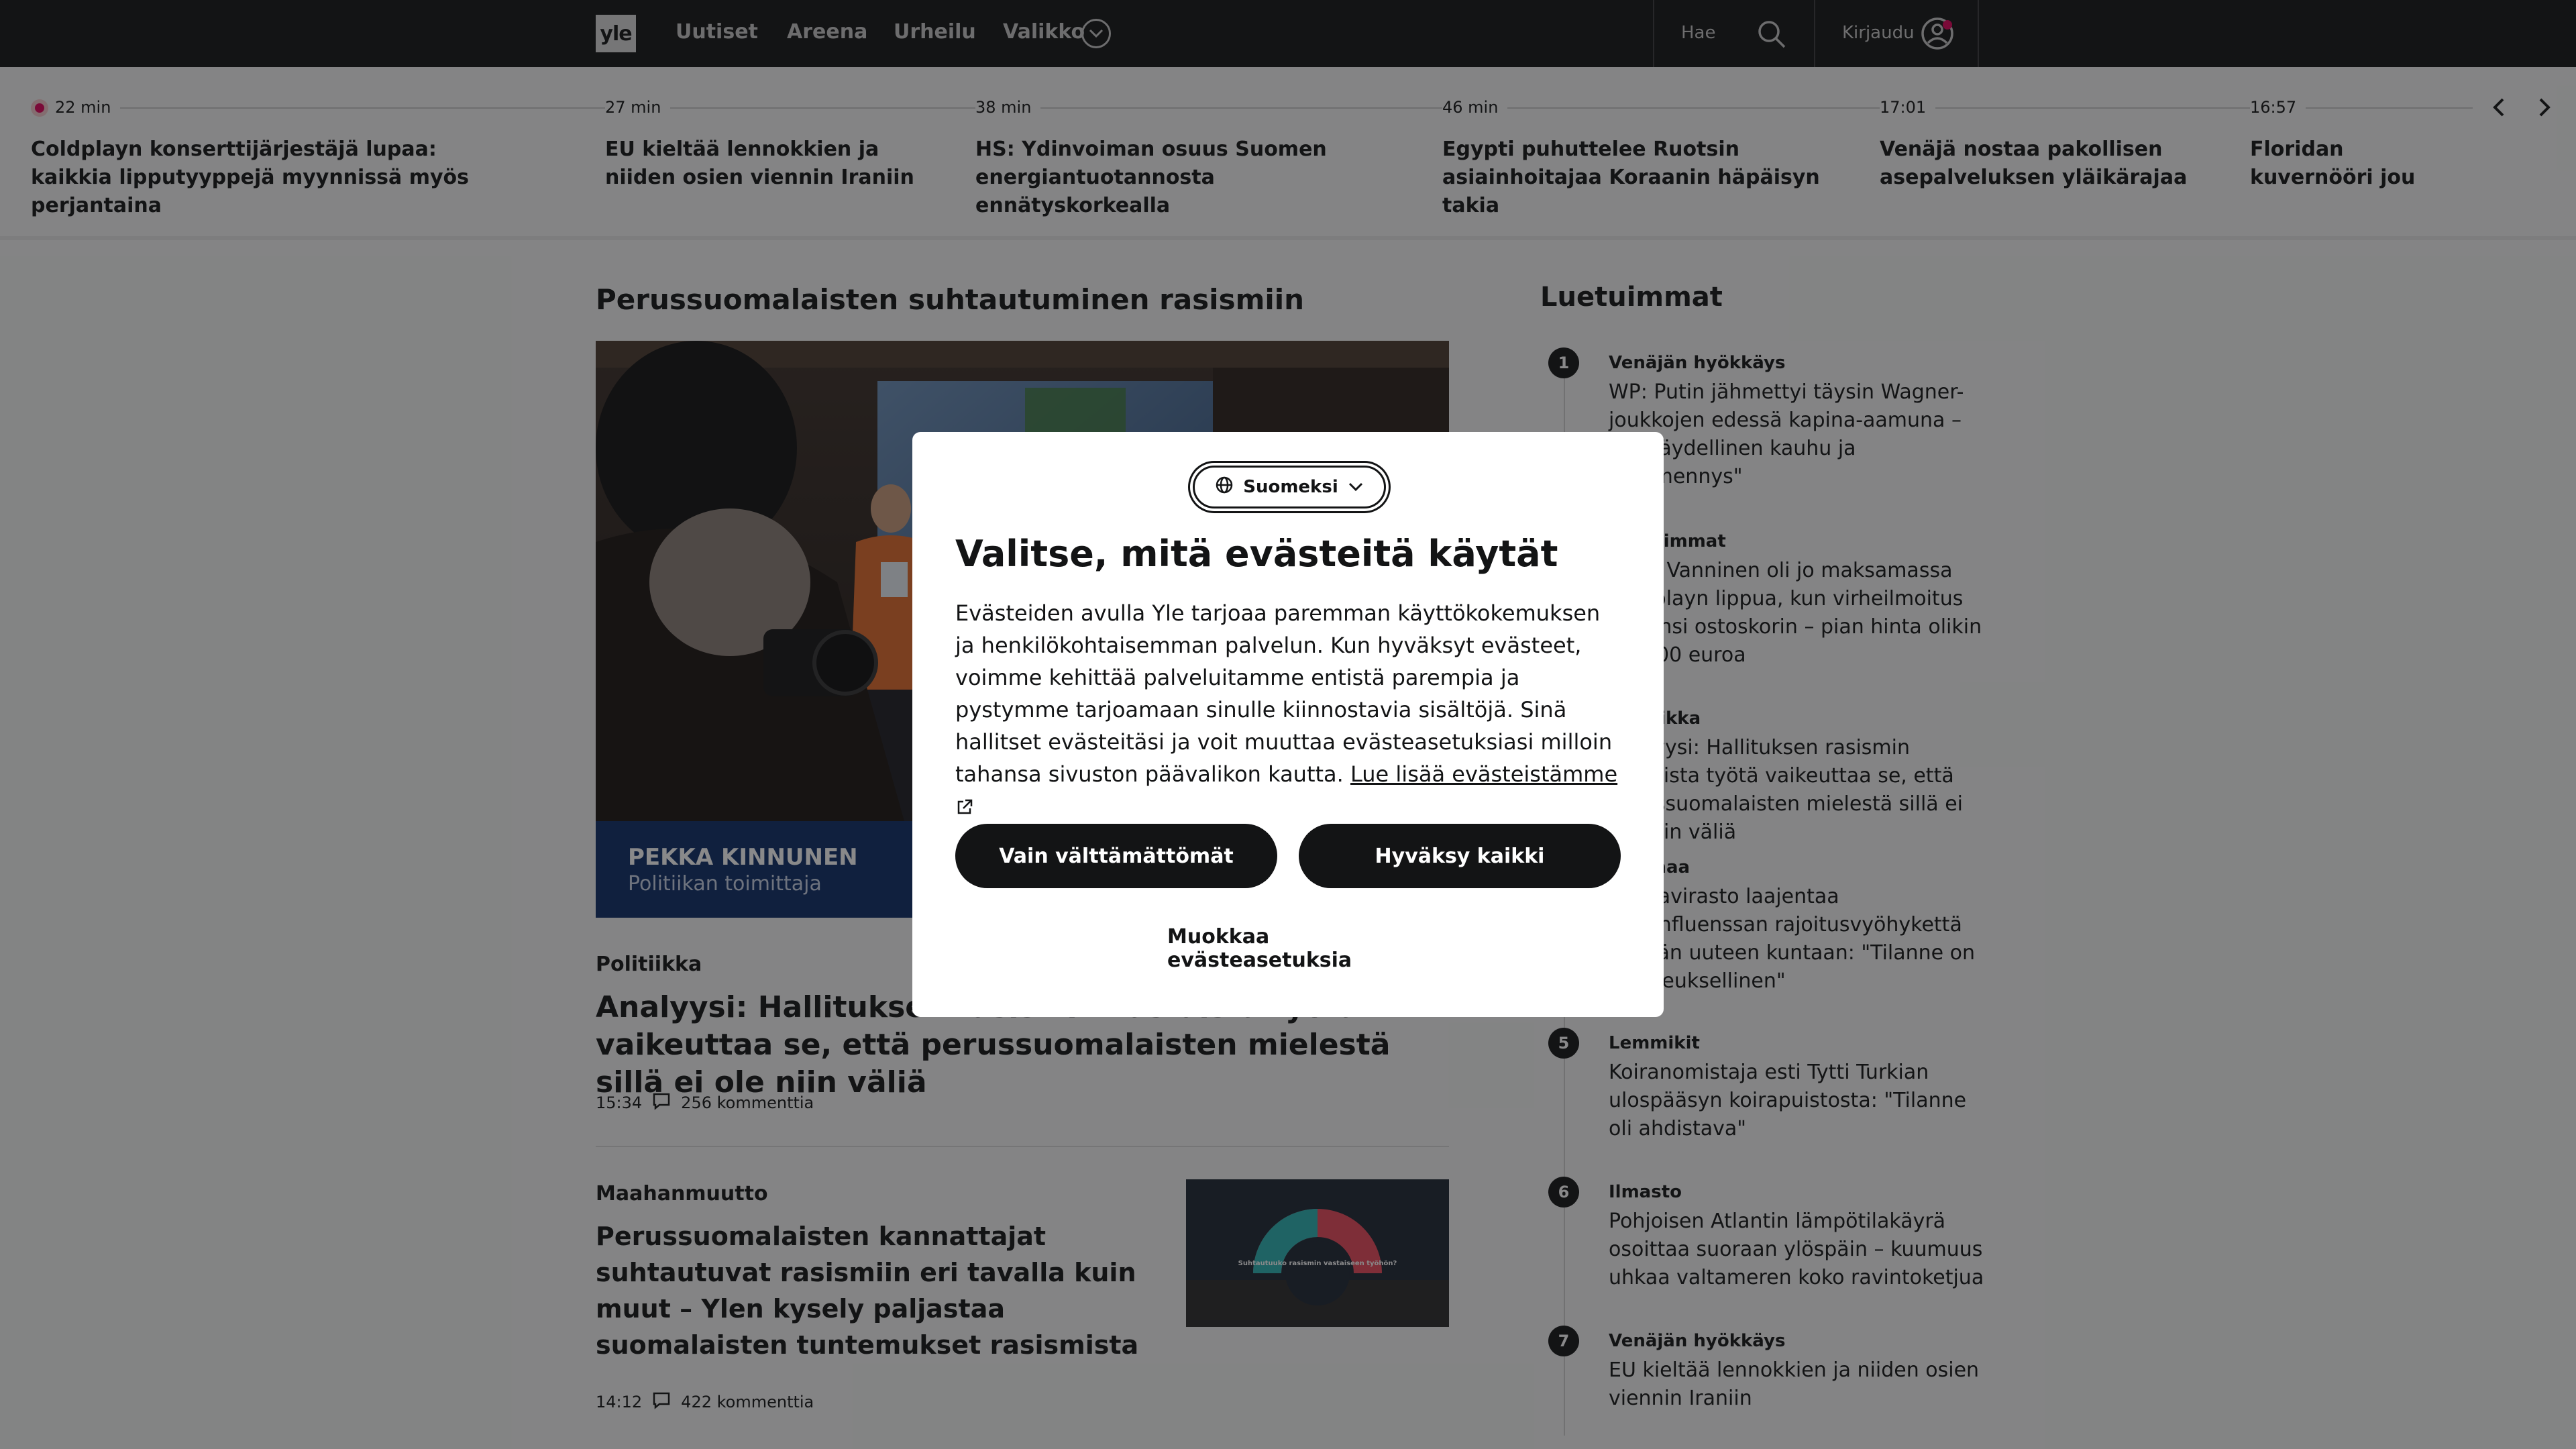  What do you see at coordinates (1356, 487) in the screenshot?
I see `chevron-down-icon` at bounding box center [1356, 487].